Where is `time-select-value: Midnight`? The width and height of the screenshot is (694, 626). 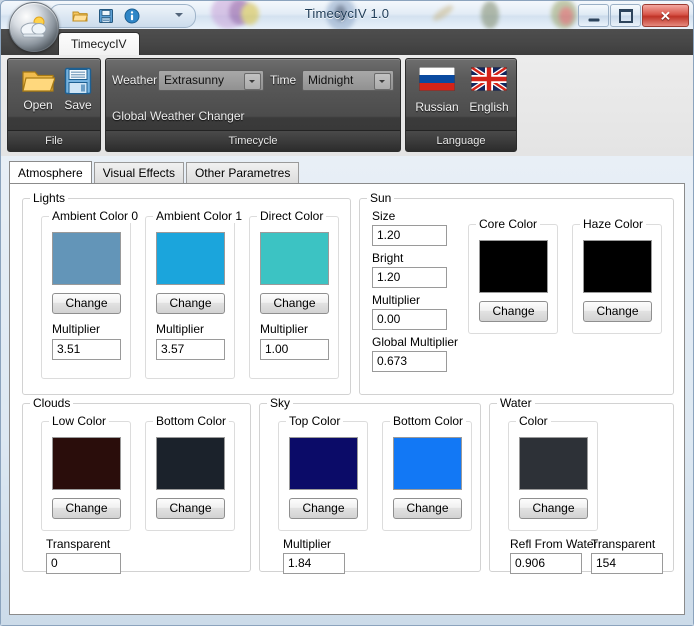 time-select-value: Midnight is located at coordinates (331, 80).